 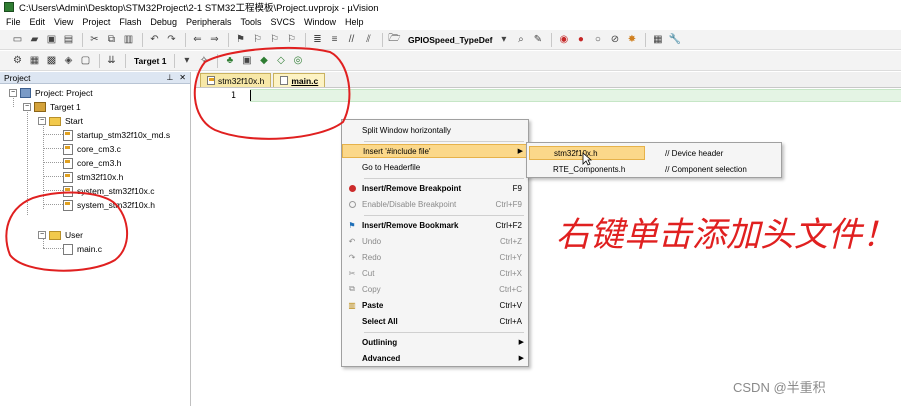 I want to click on redo-icon: ↷, so click(x=171, y=40).